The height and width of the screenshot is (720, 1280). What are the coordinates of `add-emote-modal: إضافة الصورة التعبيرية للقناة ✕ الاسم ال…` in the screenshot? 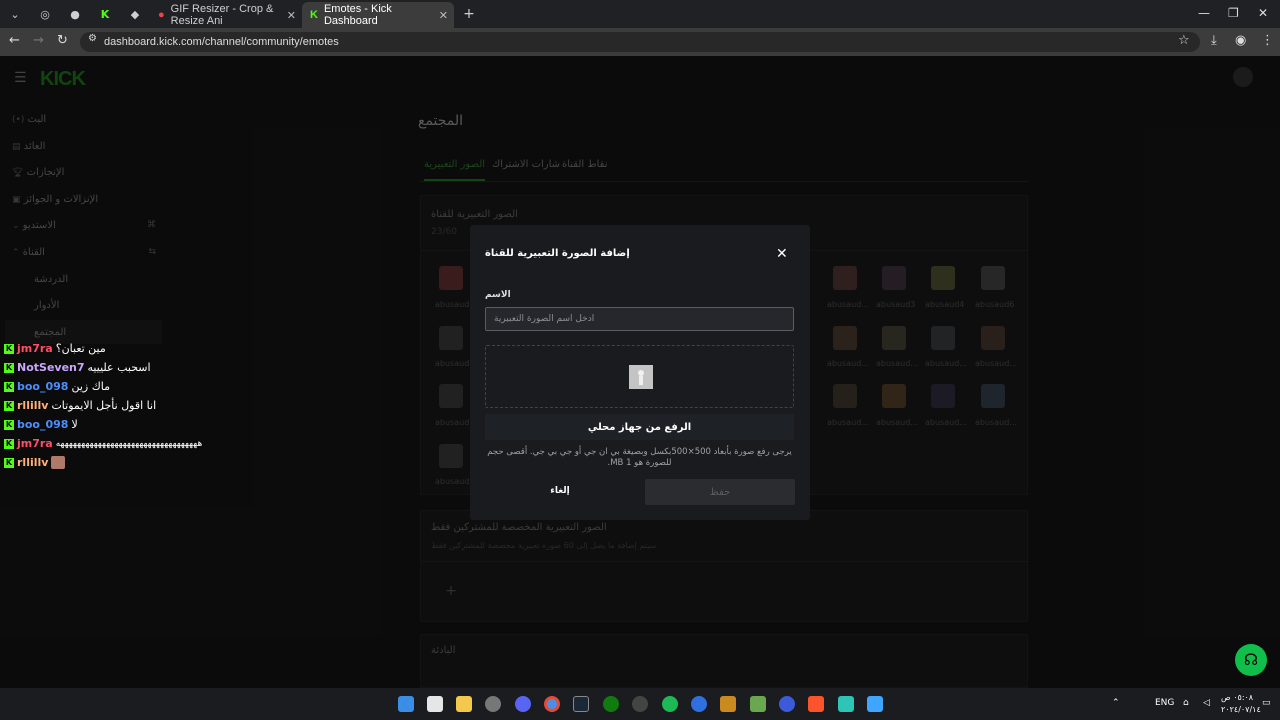 It's located at (640, 372).